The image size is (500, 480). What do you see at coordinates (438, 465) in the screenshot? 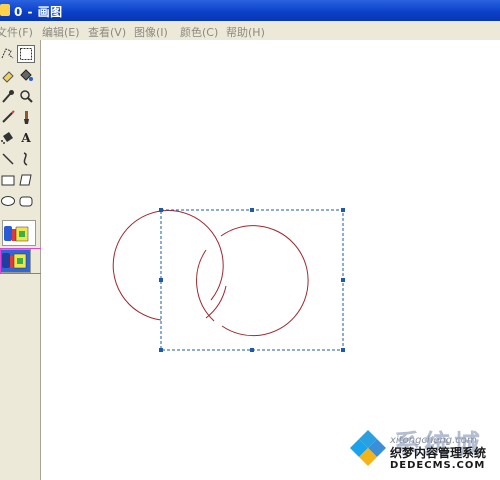
I see `watermark-site: DEDECMS.COM` at bounding box center [438, 465].